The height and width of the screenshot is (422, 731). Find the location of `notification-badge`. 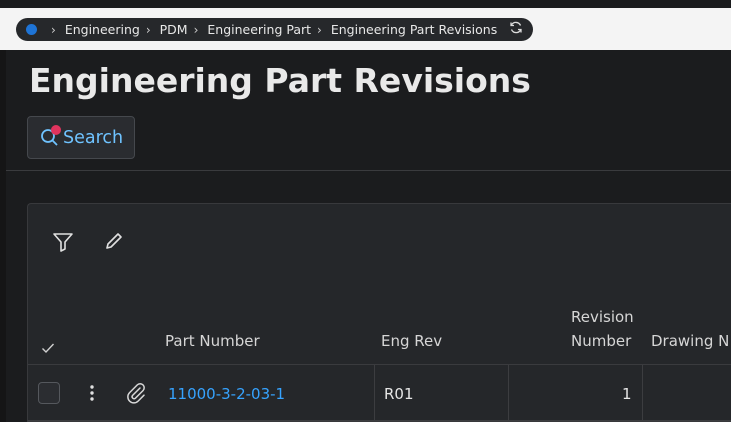

notification-badge is located at coordinates (56, 130).